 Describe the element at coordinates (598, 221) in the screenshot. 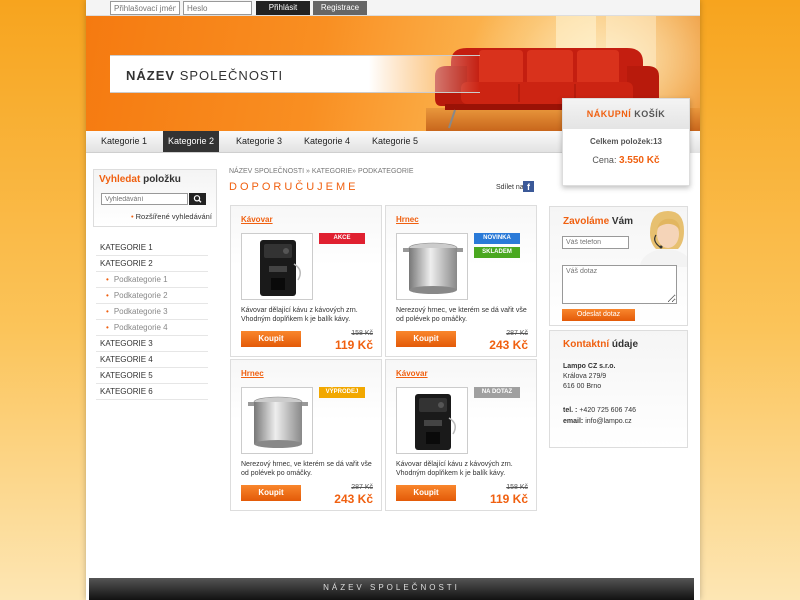

I see `callback-title: Zavoláme Vám` at that location.